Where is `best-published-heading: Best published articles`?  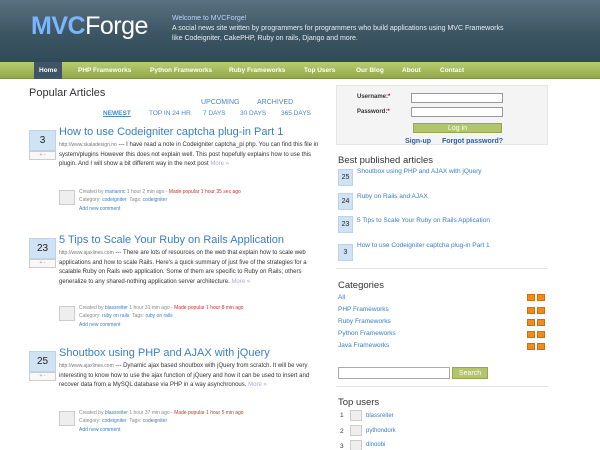
best-published-heading: Best published articles is located at coordinates (386, 160).